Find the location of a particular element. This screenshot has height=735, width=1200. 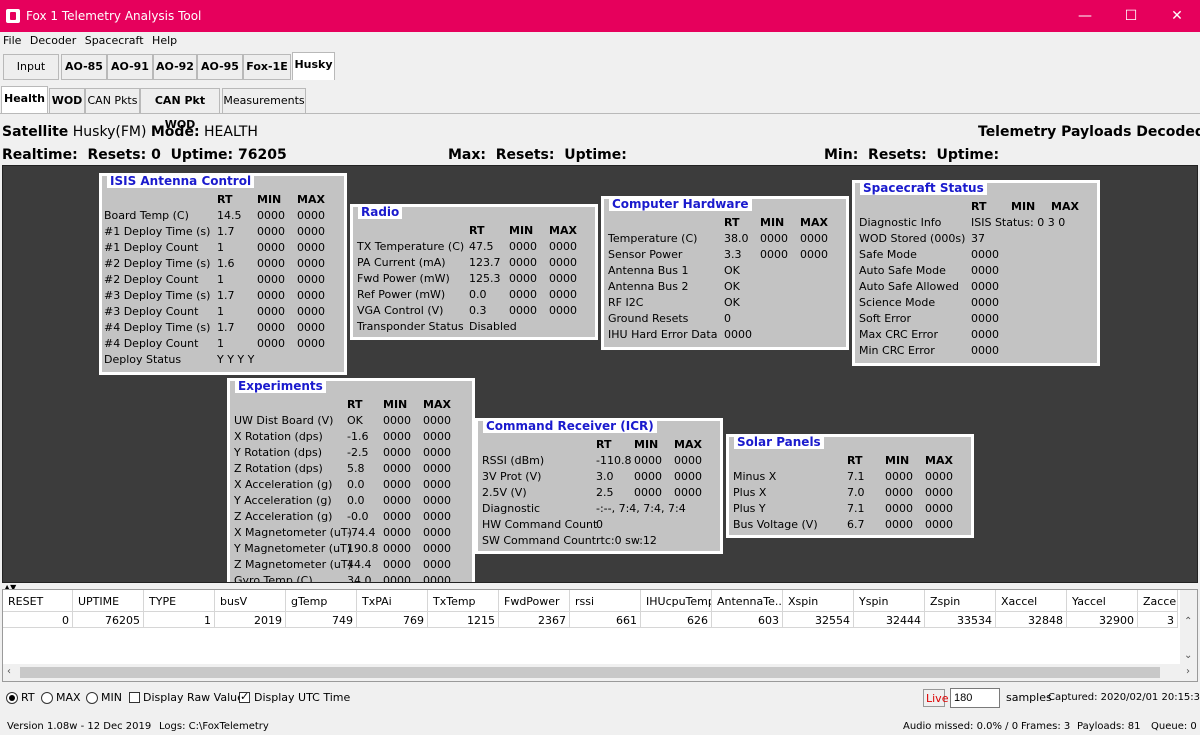

column-header: Zspin is located at coordinates (960, 601).